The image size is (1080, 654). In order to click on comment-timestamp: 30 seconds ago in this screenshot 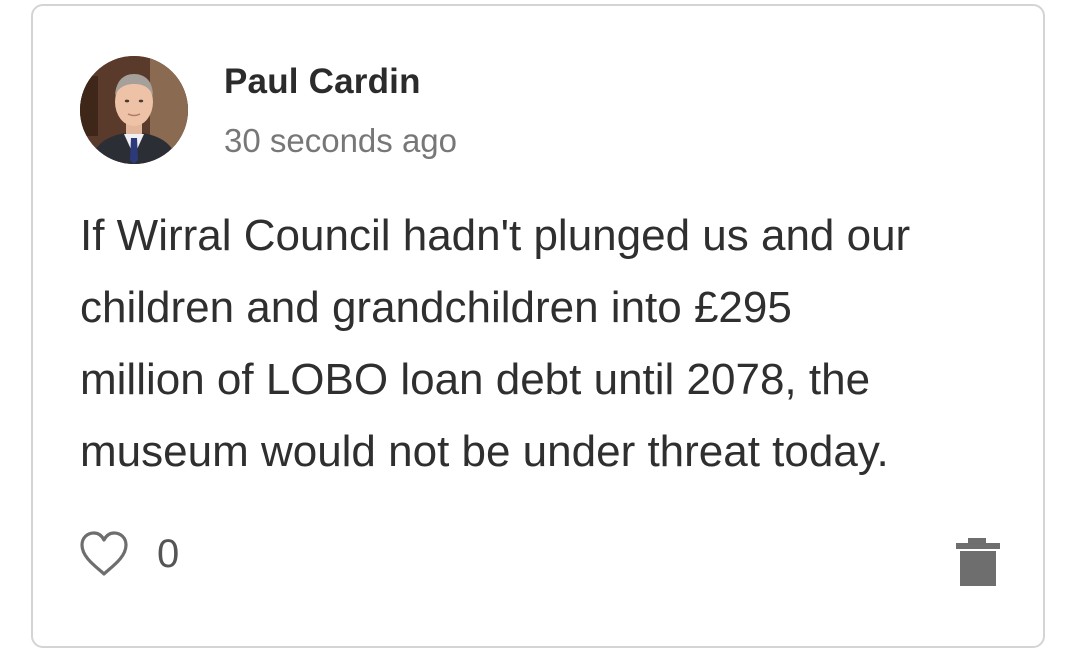, I will do `click(341, 140)`.